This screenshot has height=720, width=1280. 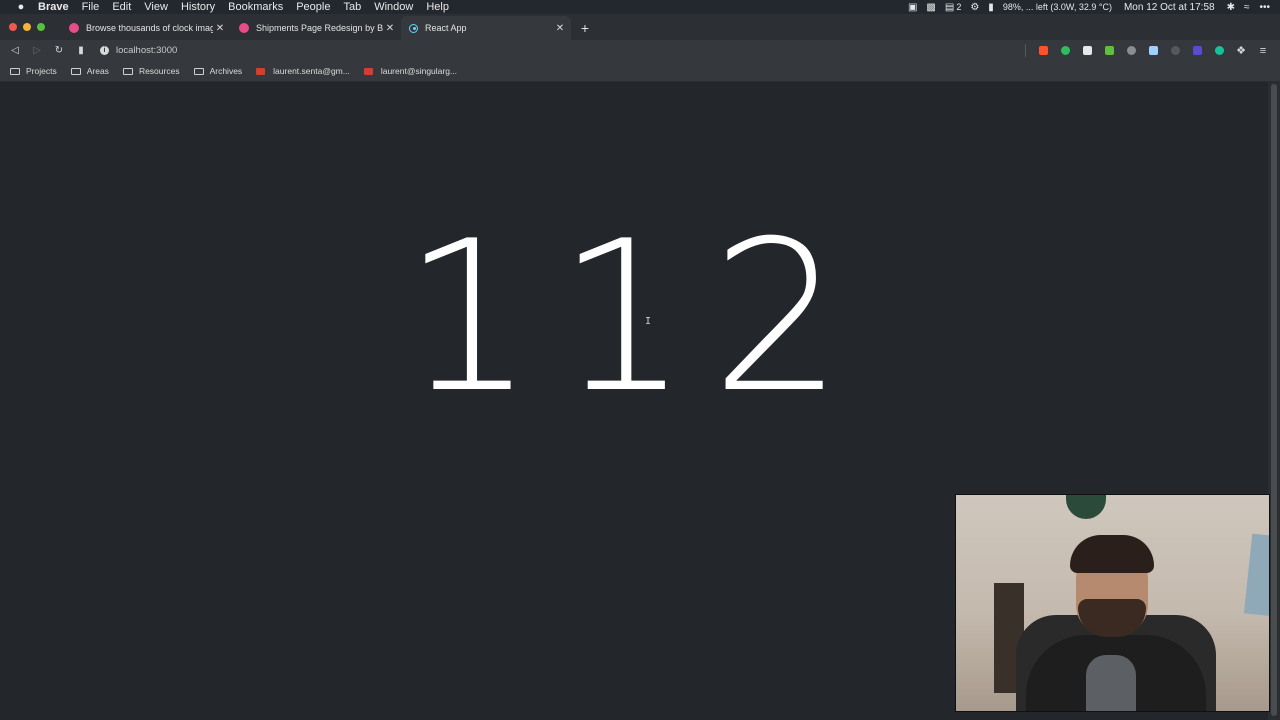 What do you see at coordinates (1256, 575) in the screenshot?
I see `wall-board-shape` at bounding box center [1256, 575].